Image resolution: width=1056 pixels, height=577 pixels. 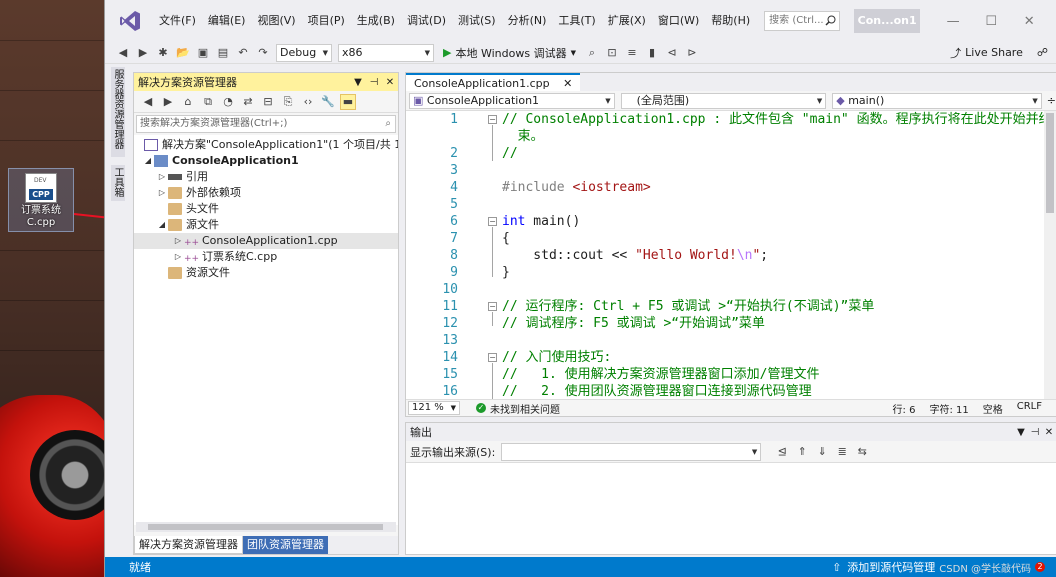 What do you see at coordinates (592, 53) in the screenshot?
I see `find-icon: ⌕` at bounding box center [592, 53].